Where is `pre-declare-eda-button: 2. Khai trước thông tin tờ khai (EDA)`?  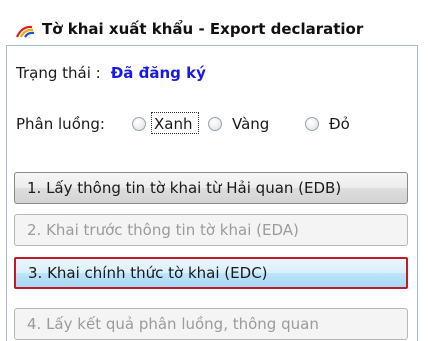 pre-declare-eda-button: 2. Khai trước thông tin tờ khai (EDA) is located at coordinates (211, 230).